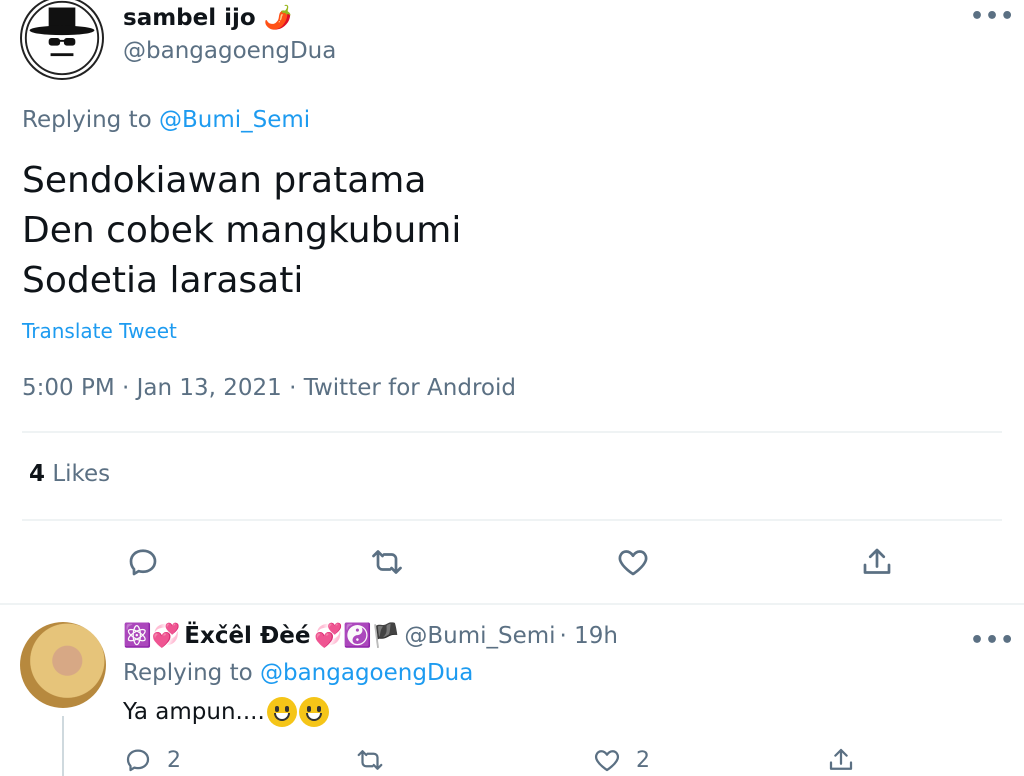  I want to click on replying-to-link: @Bumi_Semi, so click(234, 120).